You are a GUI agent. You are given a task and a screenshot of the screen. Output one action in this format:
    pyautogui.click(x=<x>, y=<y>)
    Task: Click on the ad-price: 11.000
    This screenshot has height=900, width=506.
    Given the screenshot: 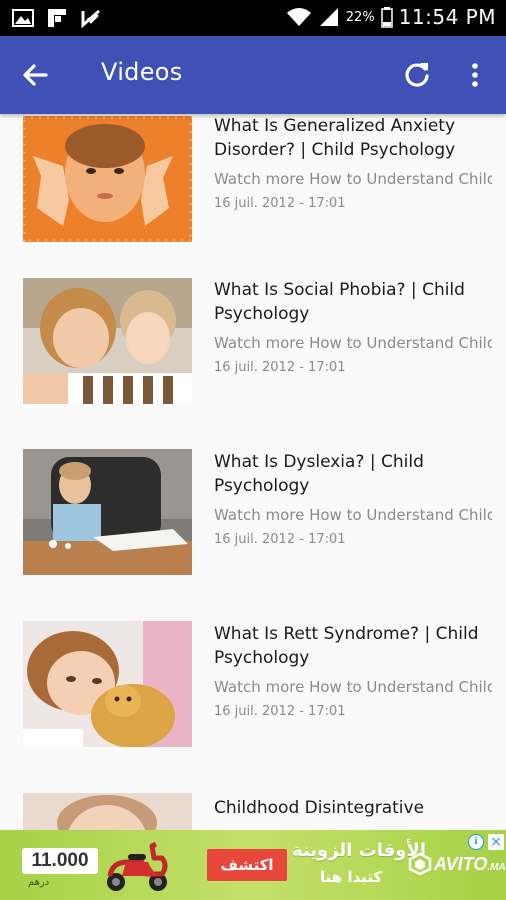 What is the action you would take?
    pyautogui.click(x=60, y=861)
    